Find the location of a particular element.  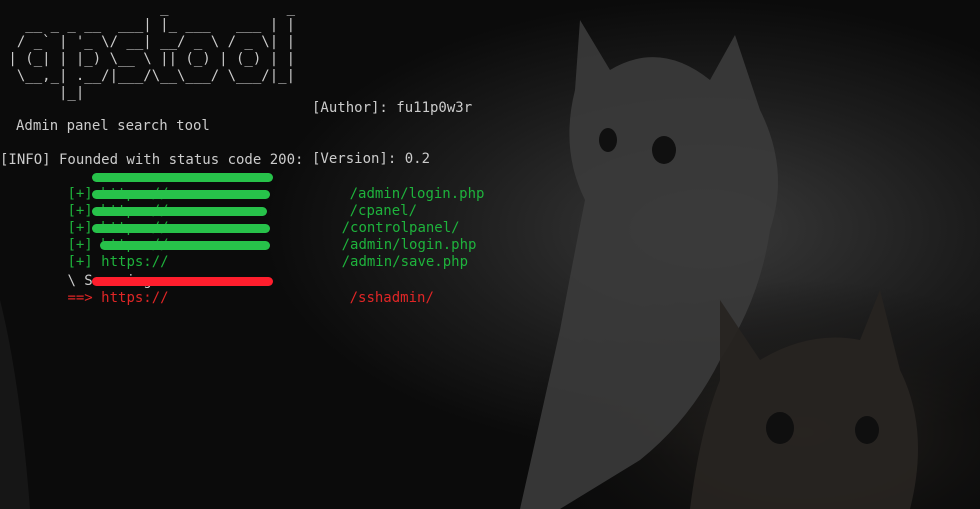

author-line: [Author]: fu11p0w3r is located at coordinates (392, 108).